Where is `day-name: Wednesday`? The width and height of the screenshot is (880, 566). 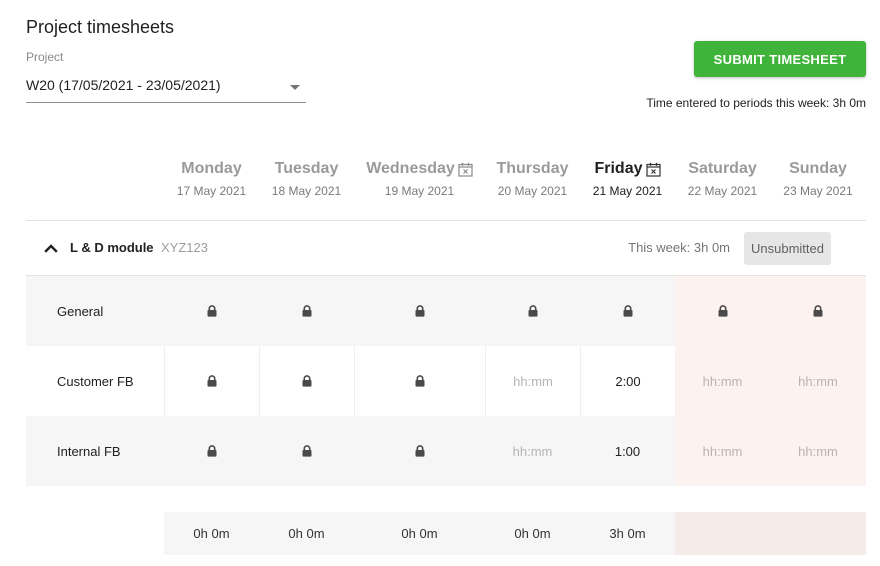
day-name: Wednesday is located at coordinates (419, 169).